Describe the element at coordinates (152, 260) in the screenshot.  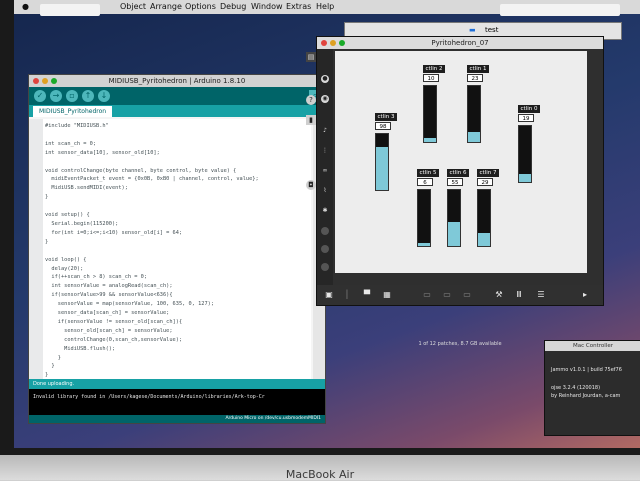
I see `code-line: void loop() {` at that location.